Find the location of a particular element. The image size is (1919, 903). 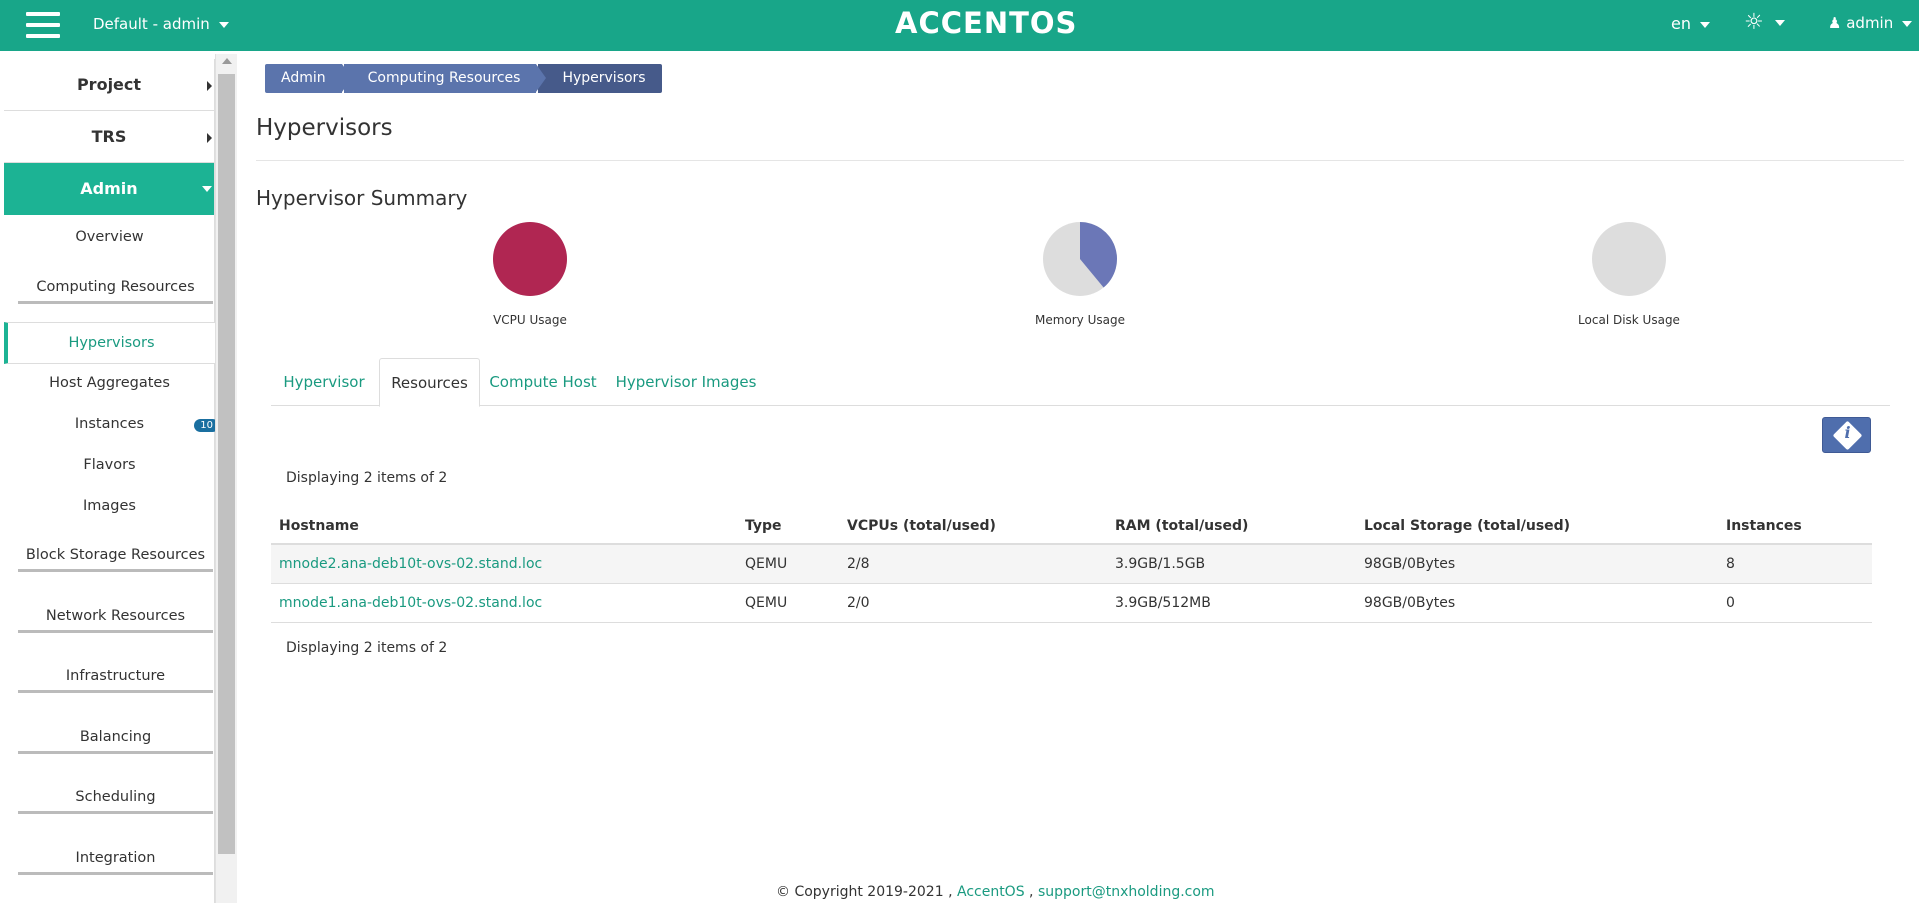

vcpus-cell: 2/8 is located at coordinates (973, 564).